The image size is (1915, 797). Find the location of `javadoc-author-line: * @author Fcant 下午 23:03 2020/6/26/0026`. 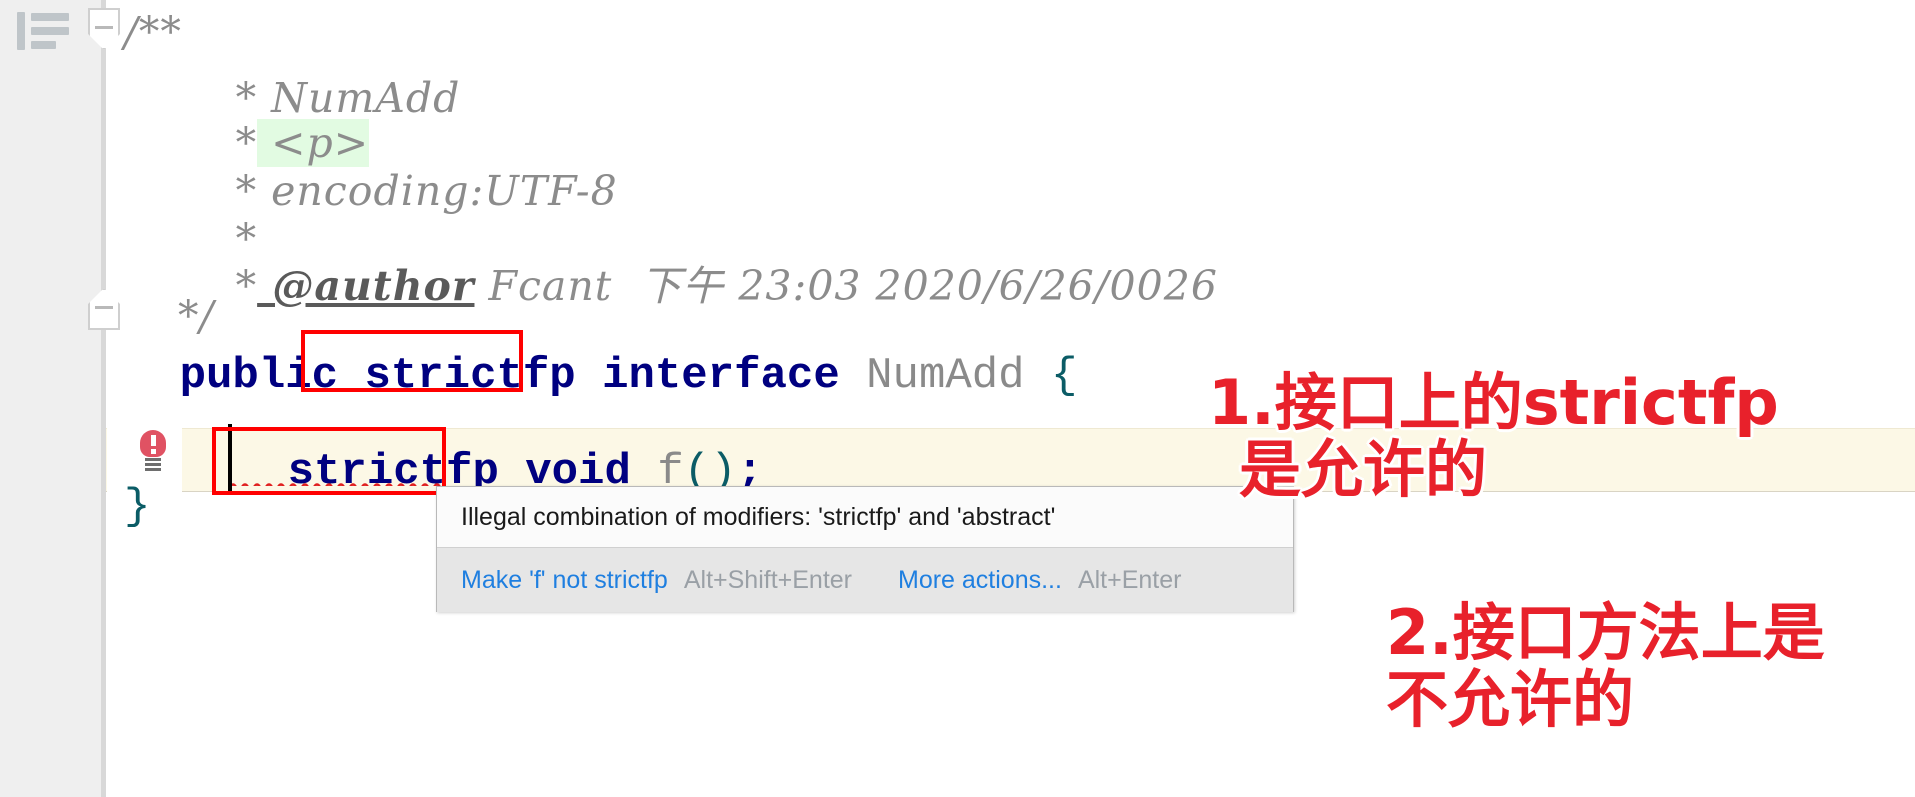

javadoc-author-line: * @author Fcant 下午 23:03 2020/6/26/0026 is located at coordinates (698, 286).